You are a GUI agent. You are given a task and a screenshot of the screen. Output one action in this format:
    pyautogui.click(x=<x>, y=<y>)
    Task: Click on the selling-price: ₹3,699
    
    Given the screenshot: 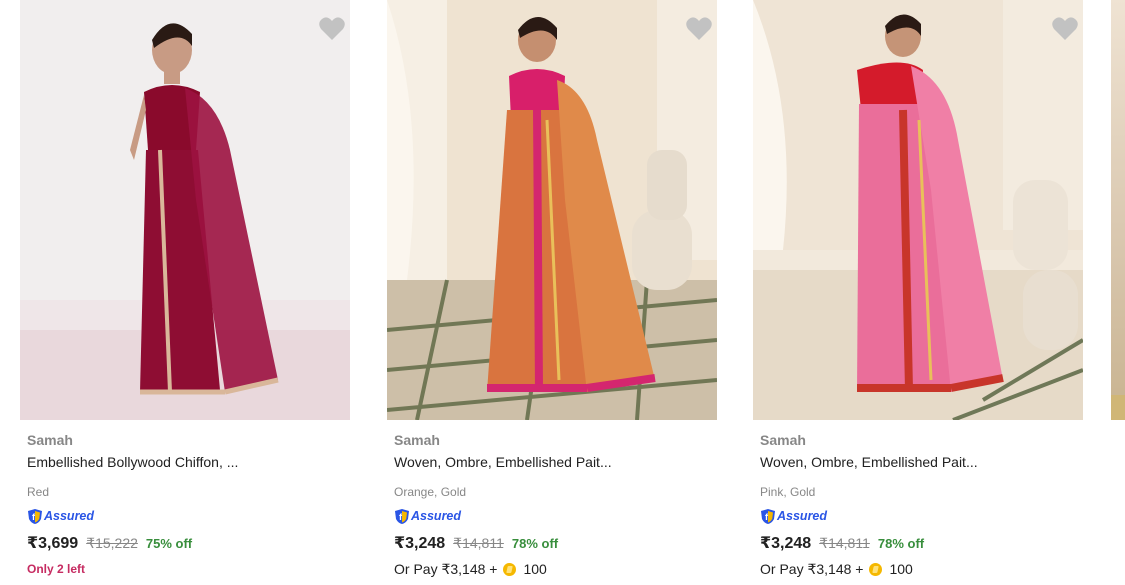 What is the action you would take?
    pyautogui.click(x=53, y=543)
    